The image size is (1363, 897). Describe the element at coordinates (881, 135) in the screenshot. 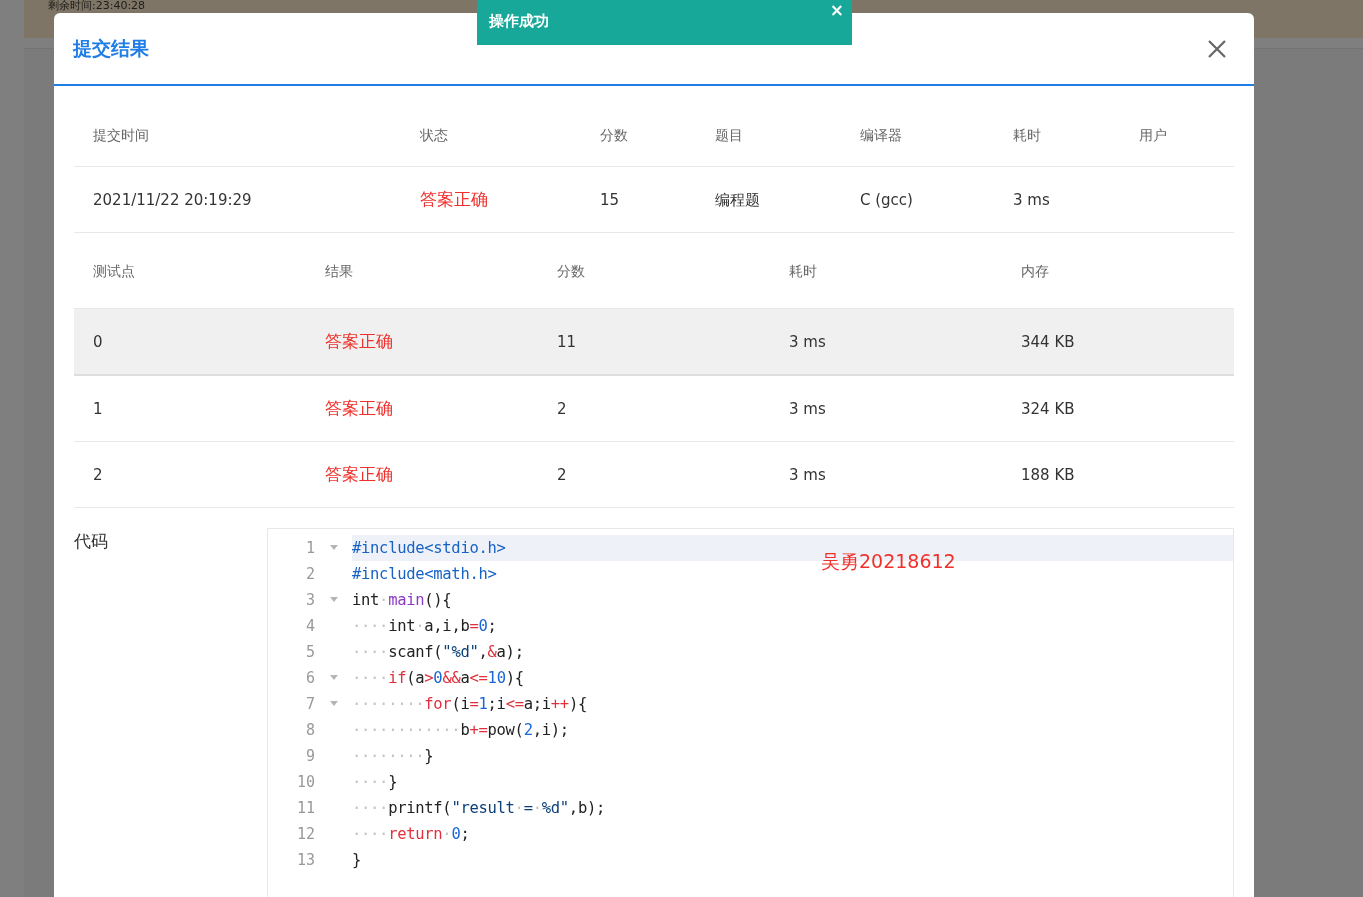

I see `column-header: 编译器` at that location.